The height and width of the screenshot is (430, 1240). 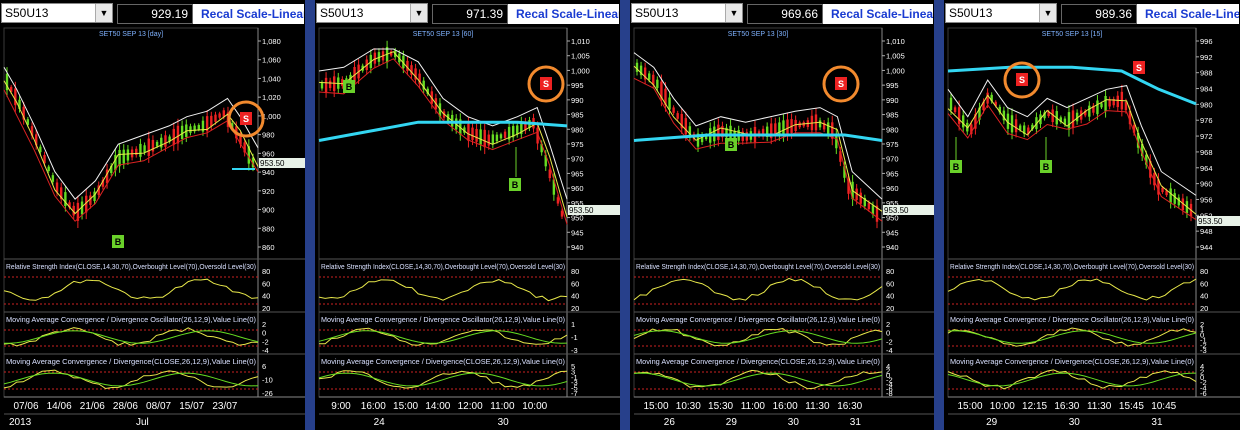 I want to click on price-tick-label: 976, so click(x=1206, y=120).